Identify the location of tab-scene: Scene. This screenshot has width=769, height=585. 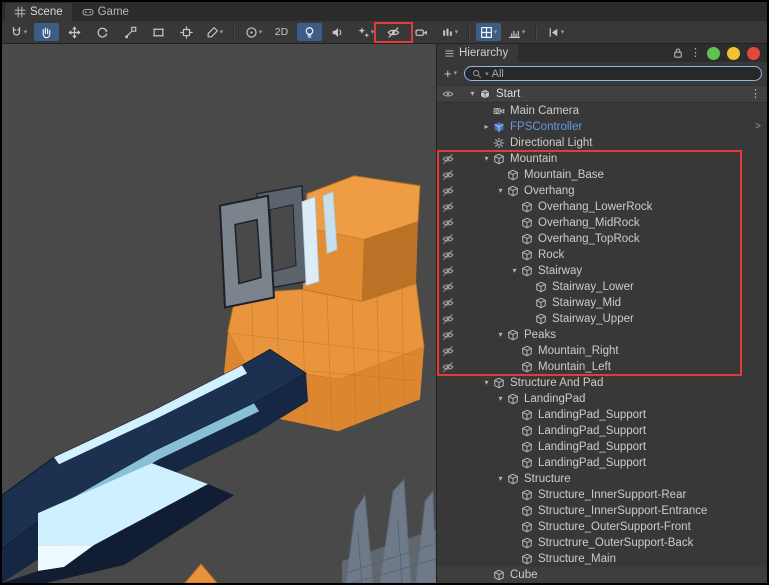
(38, 12).